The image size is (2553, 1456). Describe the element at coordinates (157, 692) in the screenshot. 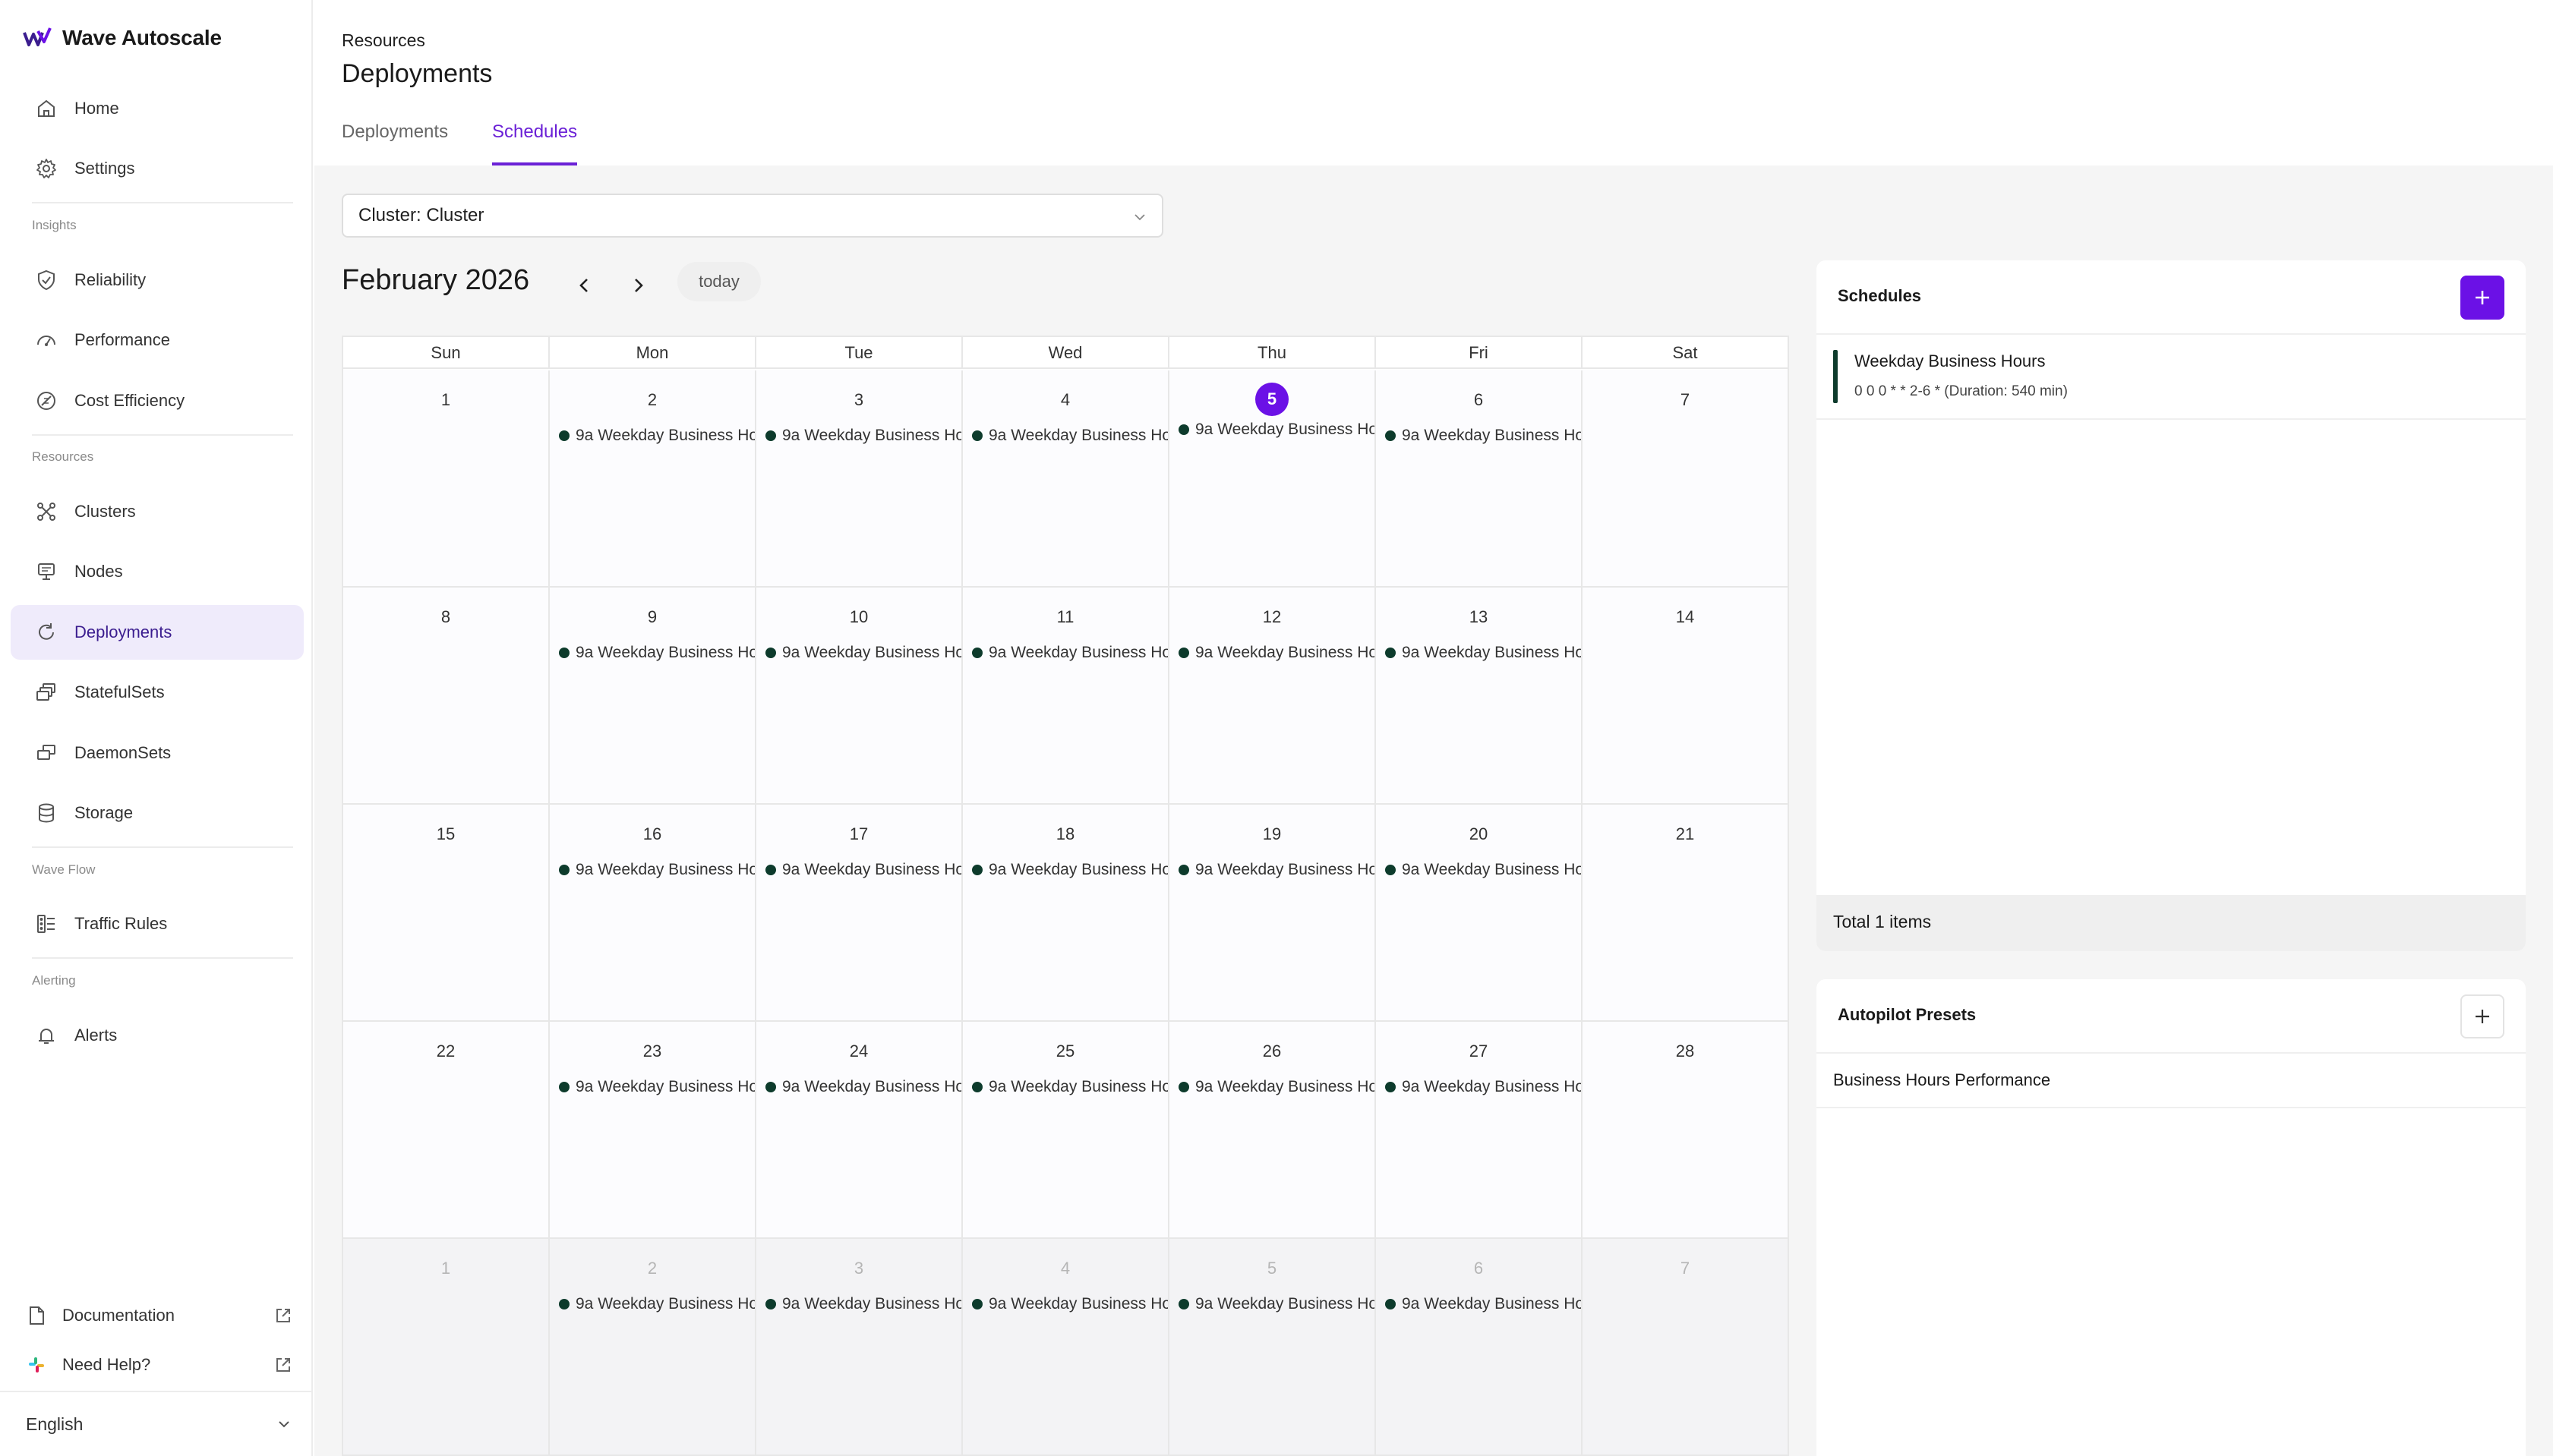

I see `sidebar-item-statefulsets: StatefulSets` at that location.